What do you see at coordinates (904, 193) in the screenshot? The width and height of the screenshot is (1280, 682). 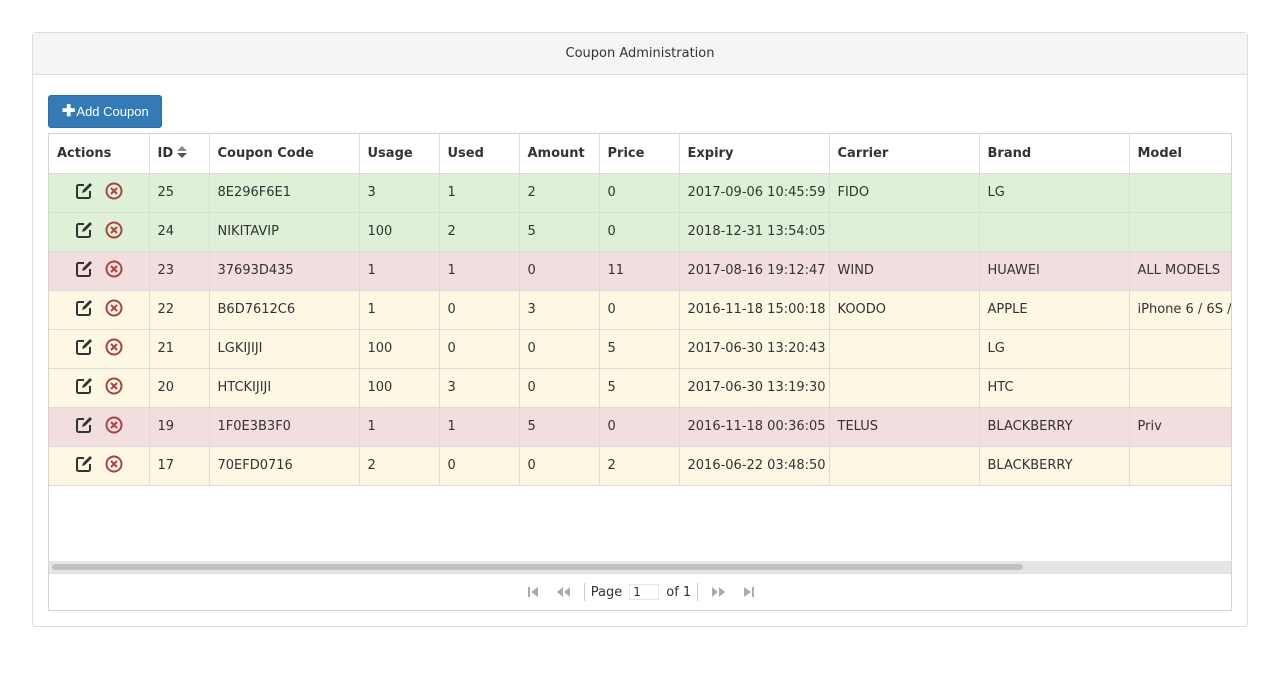 I see `cell-carrier: FIDO` at bounding box center [904, 193].